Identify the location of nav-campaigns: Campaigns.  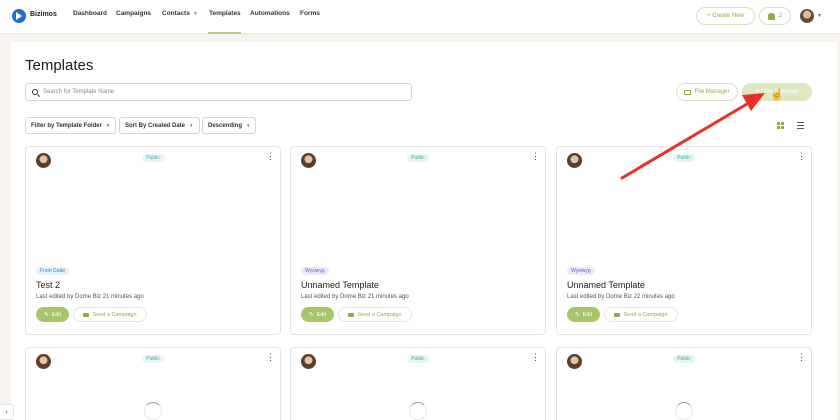
(133, 13).